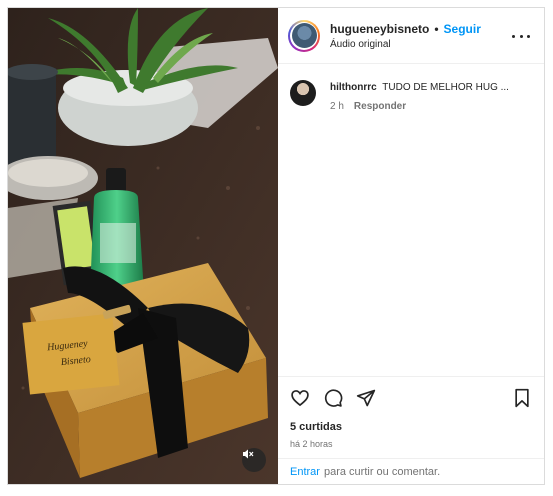 The image size is (553, 496). Describe the element at coordinates (379, 29) in the screenshot. I see `author-username: hugueneybisneto` at that location.